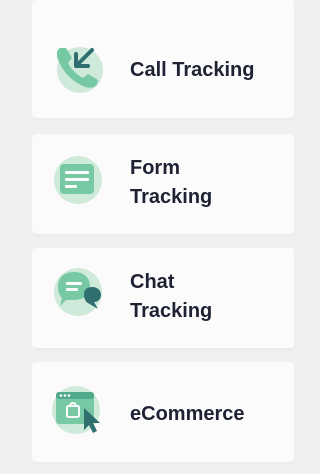  What do you see at coordinates (187, 414) in the screenshot?
I see `ecommerce-label: eCommerce` at bounding box center [187, 414].